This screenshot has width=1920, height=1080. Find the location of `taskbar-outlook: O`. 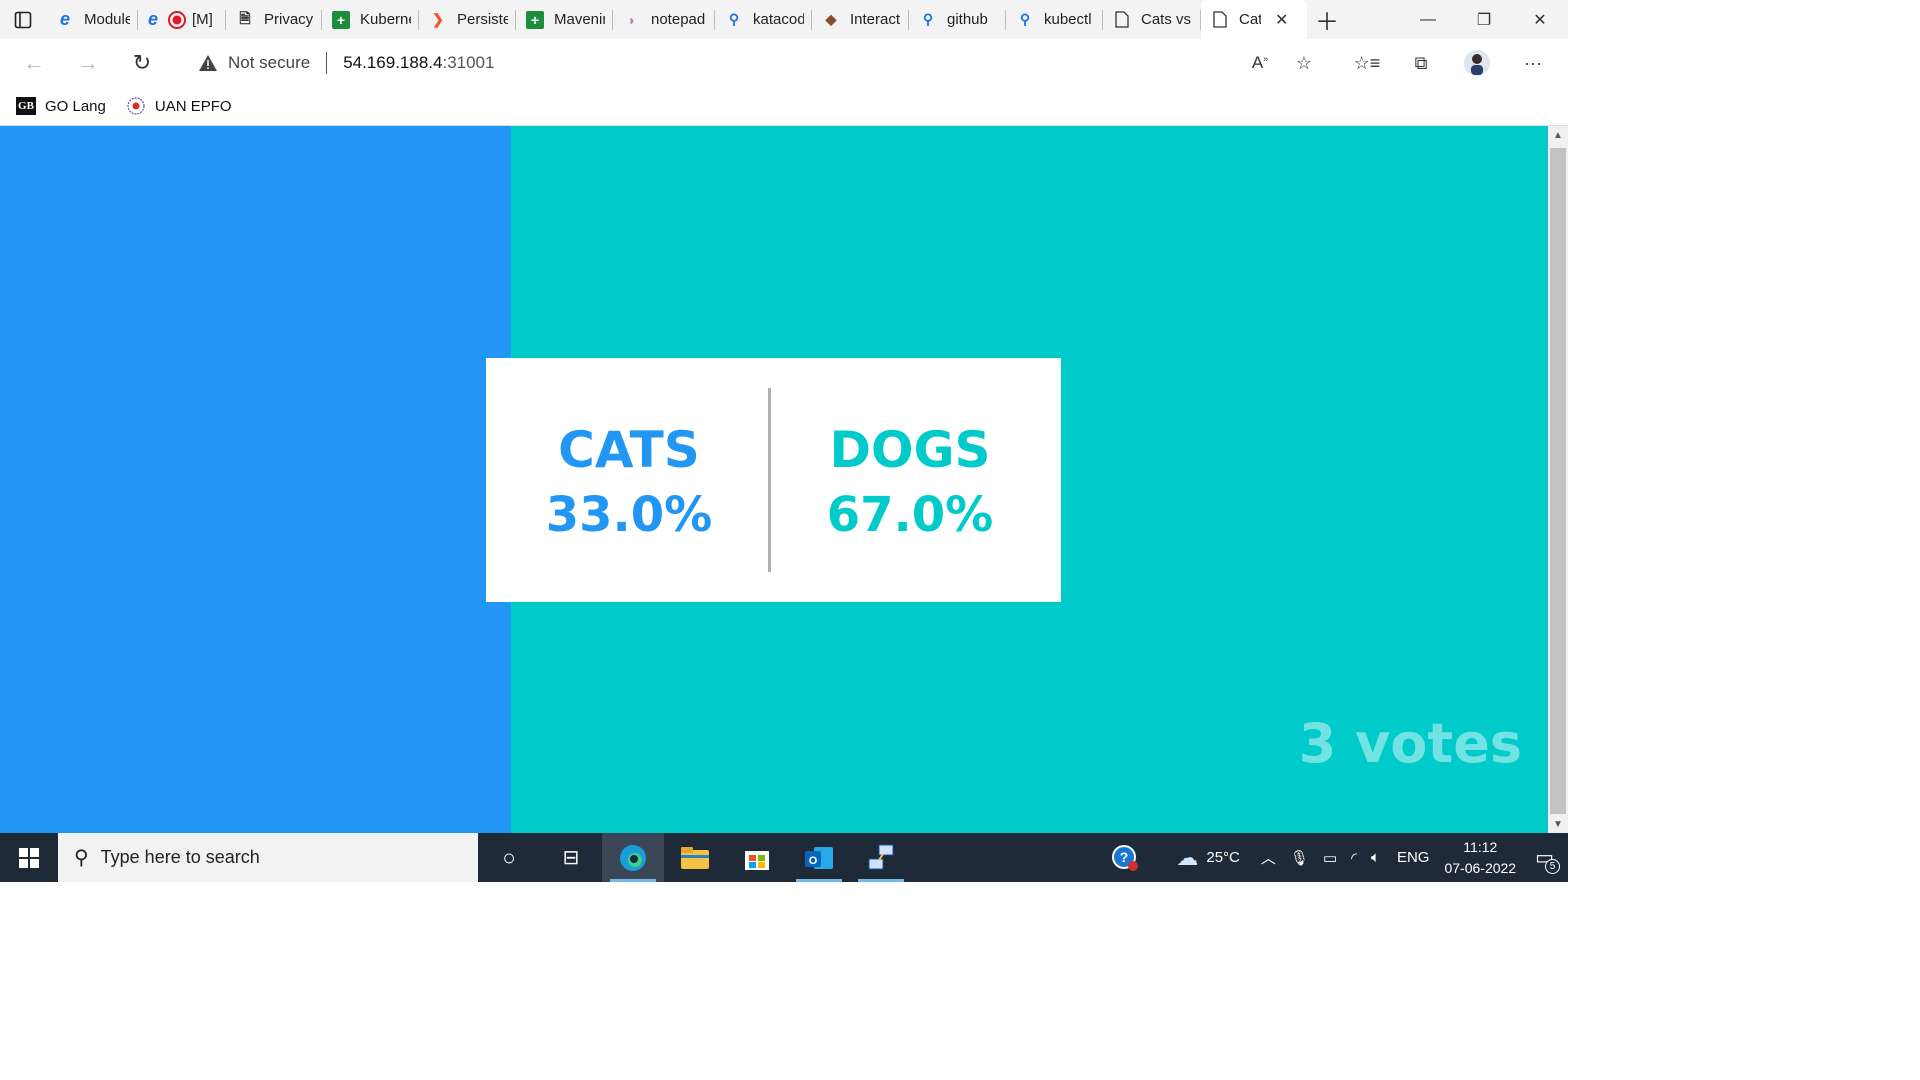

taskbar-outlook: O is located at coordinates (819, 857).